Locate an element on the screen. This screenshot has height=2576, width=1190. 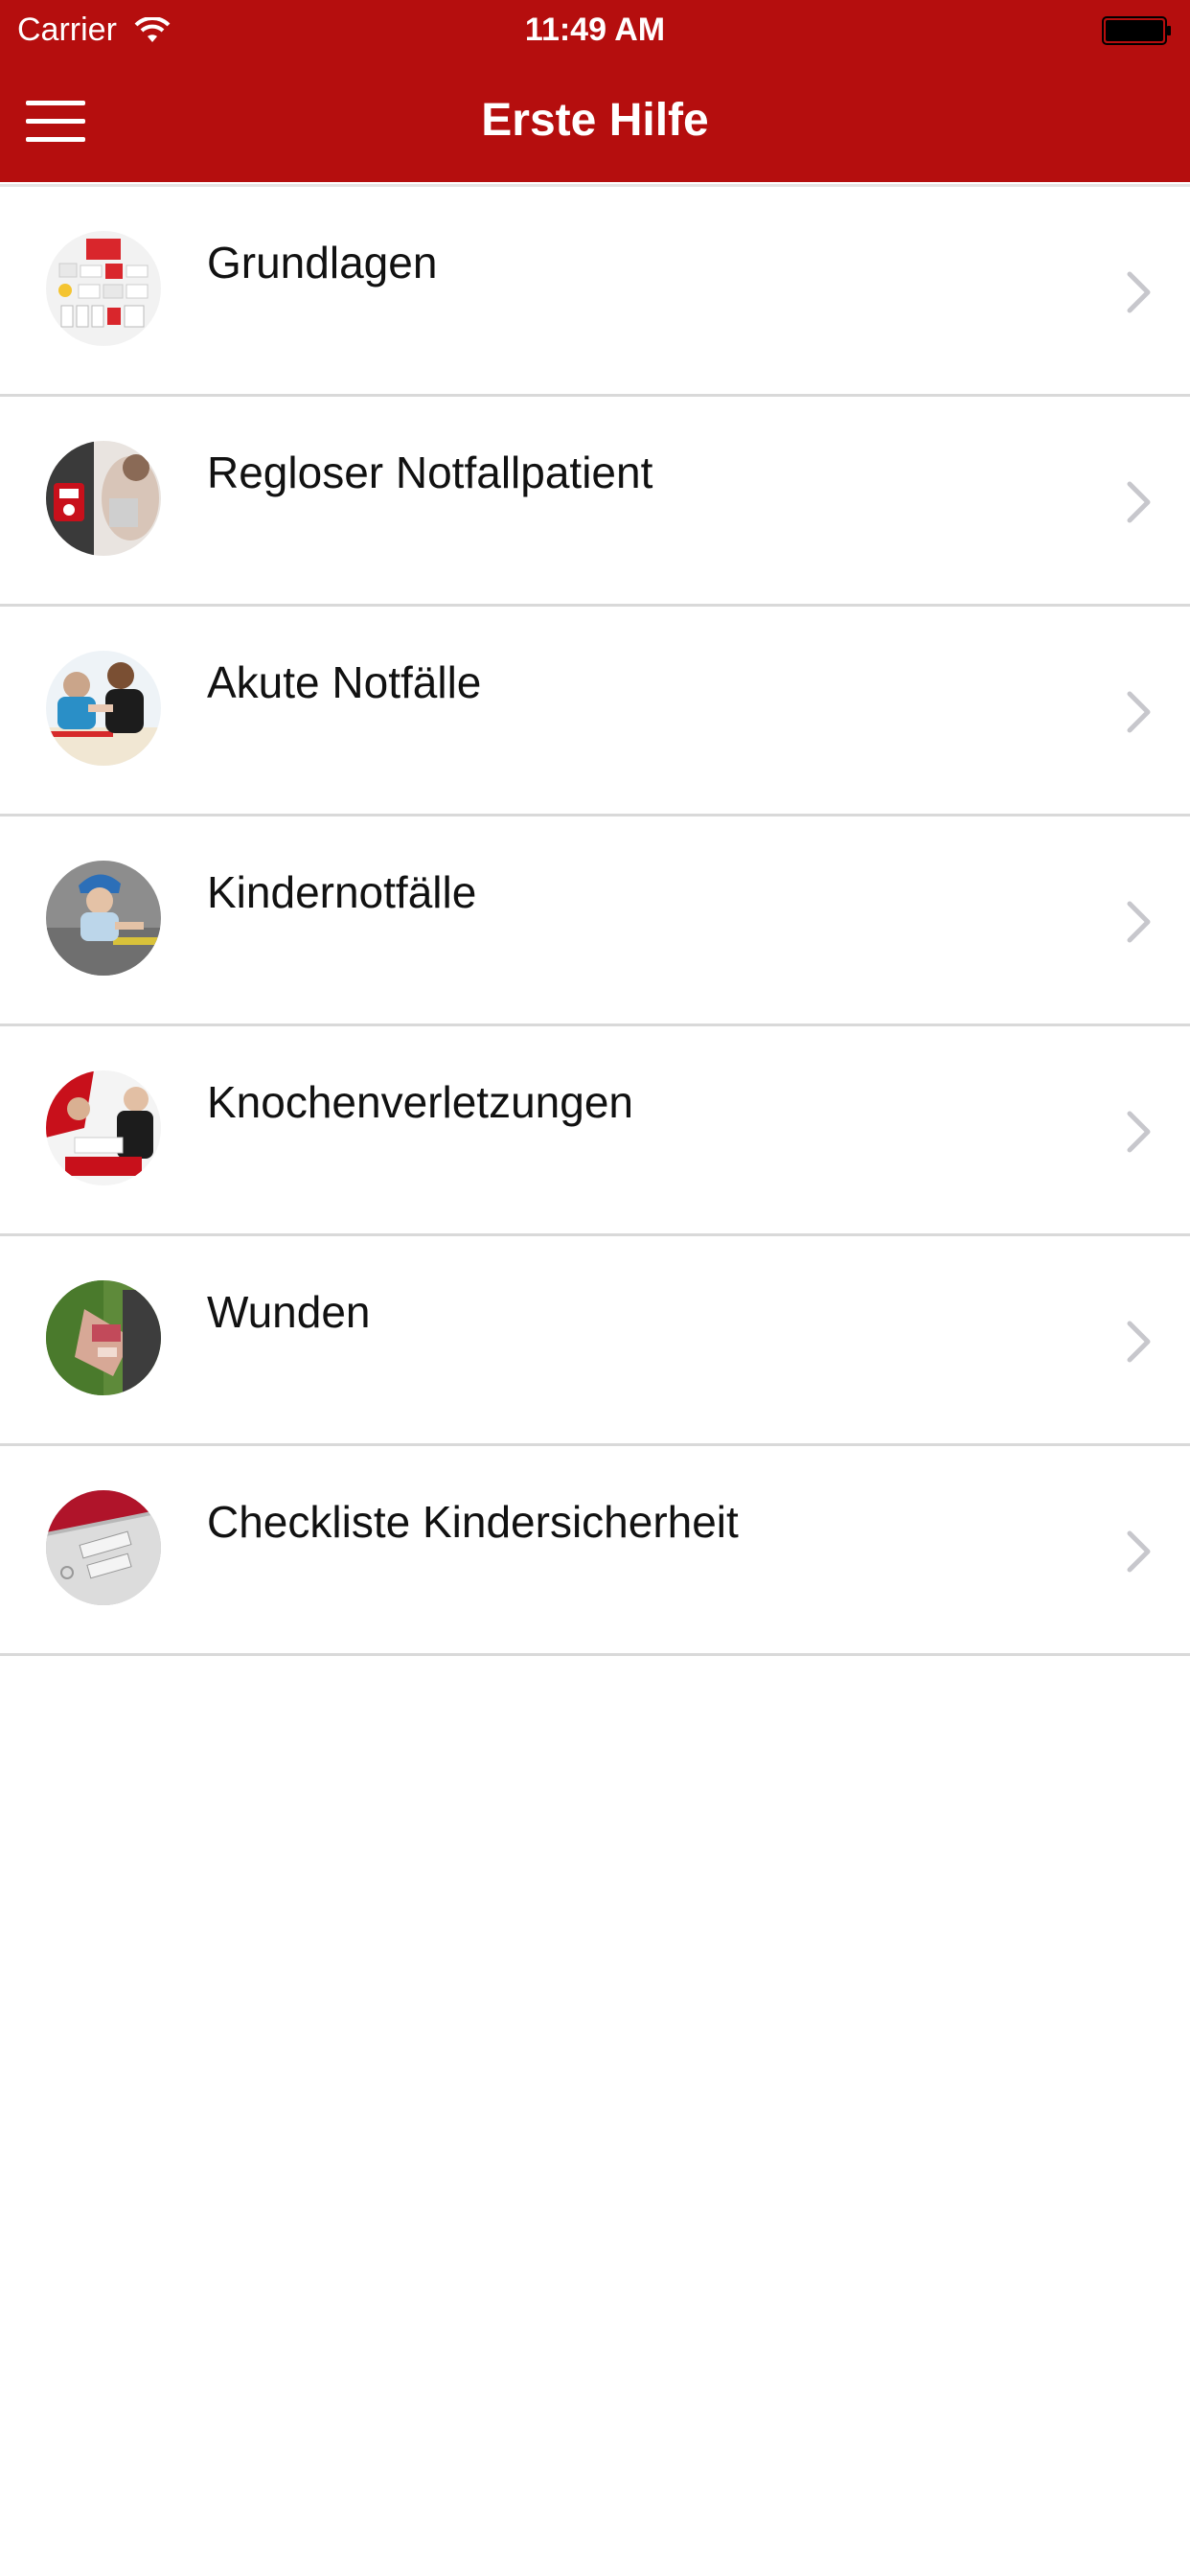
list-item-akute-notfaelle: Akute Notfälle is located at coordinates (595, 711).